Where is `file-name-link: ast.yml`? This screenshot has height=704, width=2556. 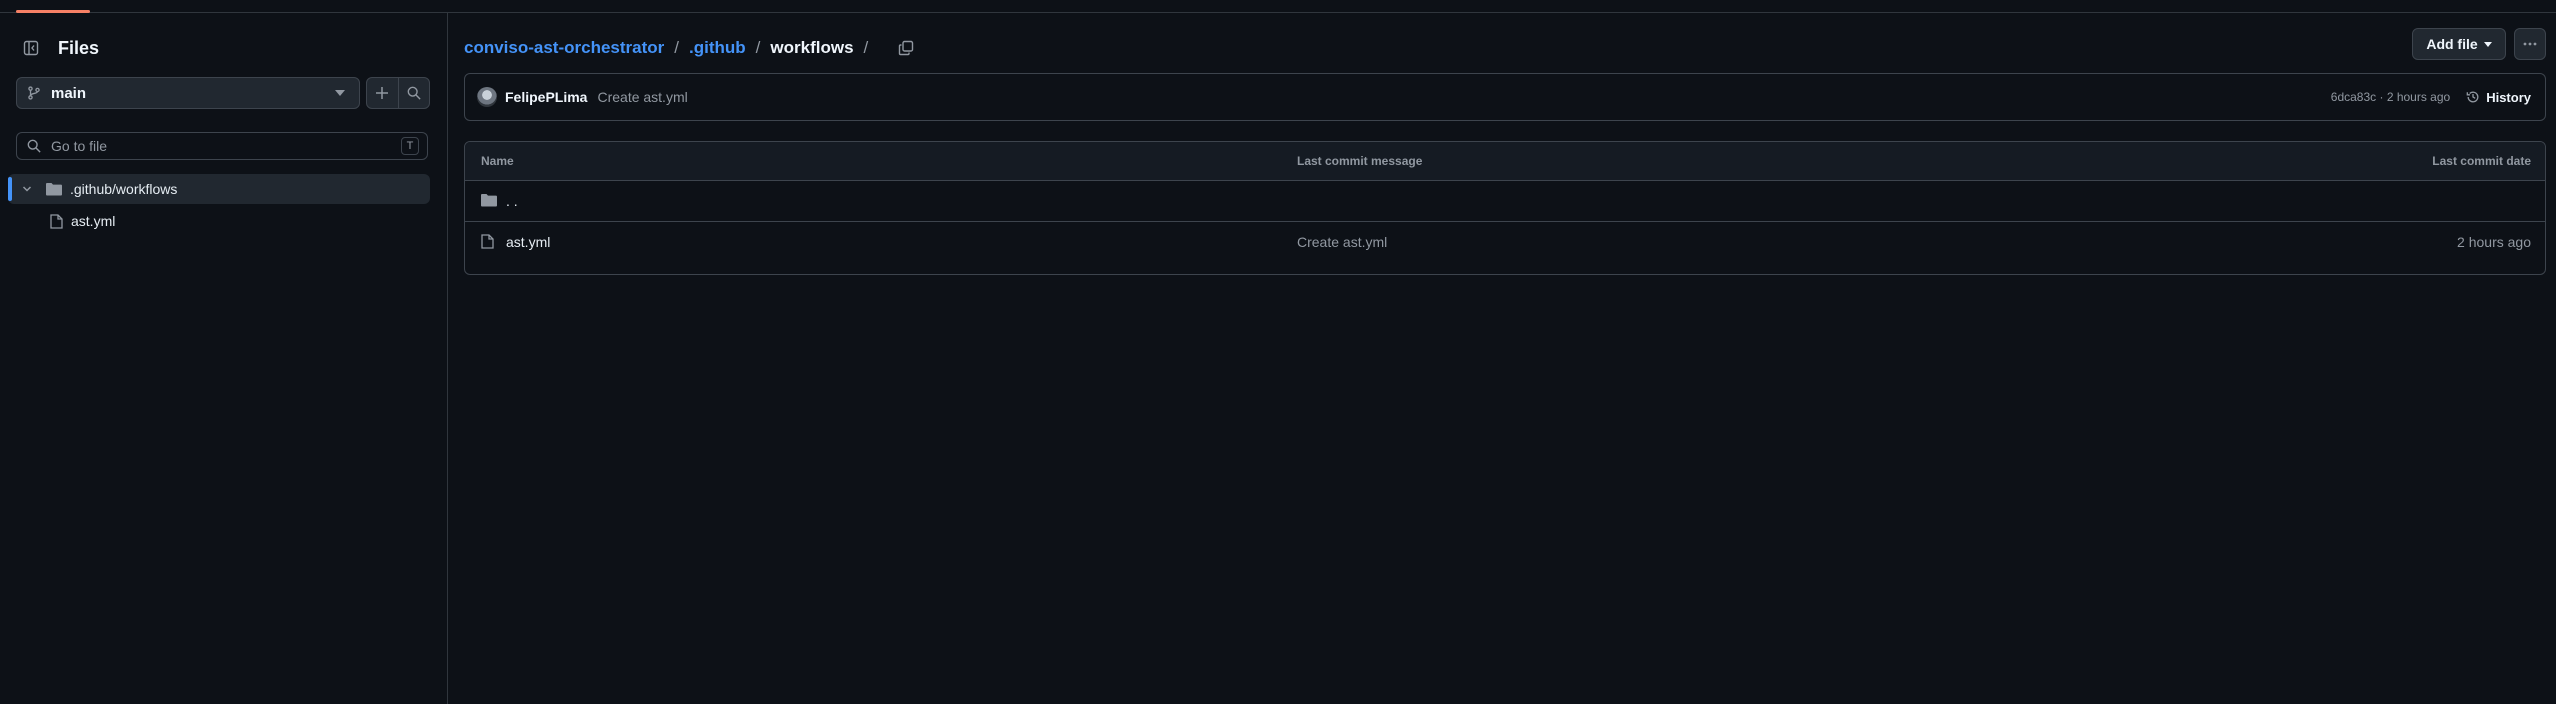 file-name-link: ast.yml is located at coordinates (528, 242).